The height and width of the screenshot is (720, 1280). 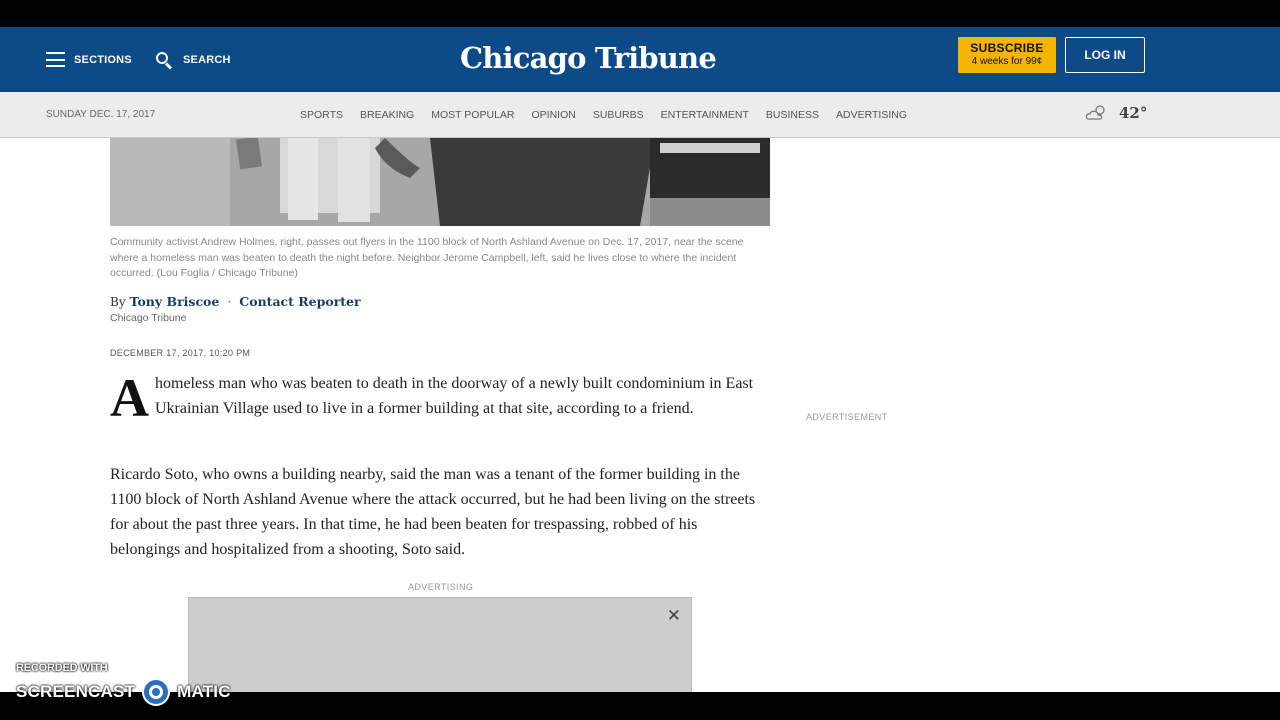 I want to click on watermark-word-2: MATIC, so click(x=204, y=691).